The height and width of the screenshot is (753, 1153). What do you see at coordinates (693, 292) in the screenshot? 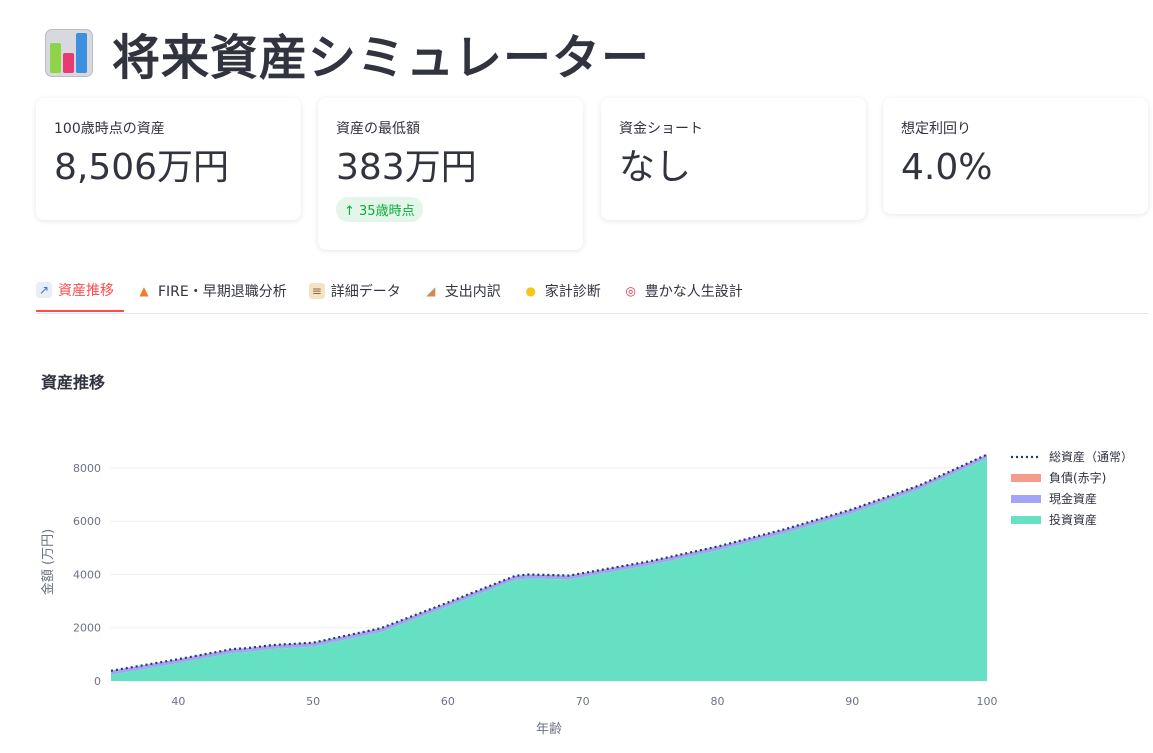
I see `tab-label: 豊かな人生設計` at bounding box center [693, 292].